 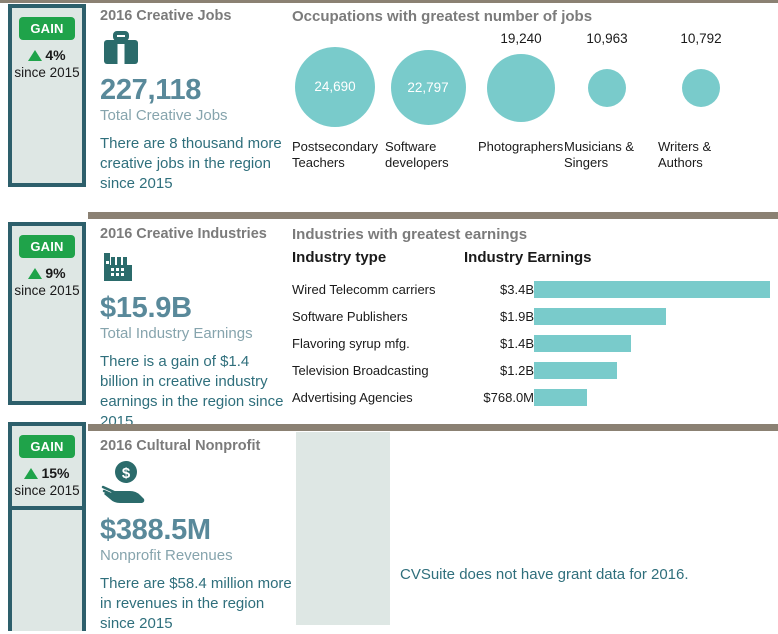 I want to click on bubble-value: 24,690, so click(x=335, y=86).